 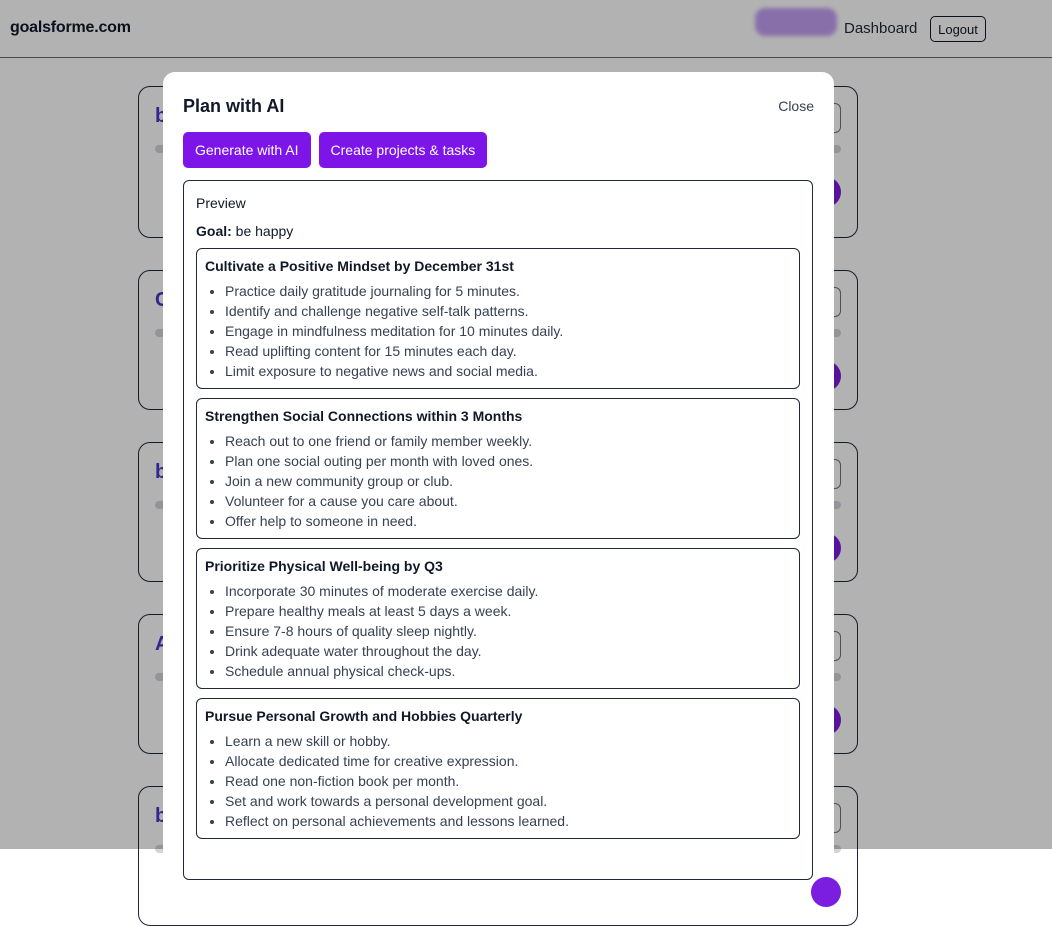 What do you see at coordinates (234, 106) in the screenshot?
I see `modal-title: Plan with AI` at bounding box center [234, 106].